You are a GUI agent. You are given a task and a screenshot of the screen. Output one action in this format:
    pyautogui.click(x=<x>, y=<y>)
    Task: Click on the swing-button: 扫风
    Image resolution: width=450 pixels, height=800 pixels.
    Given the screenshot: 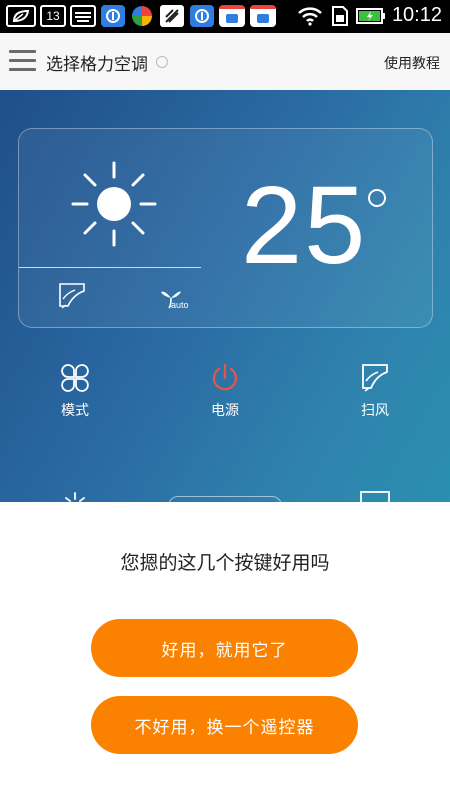 What is the action you would take?
    pyautogui.click(x=375, y=391)
    